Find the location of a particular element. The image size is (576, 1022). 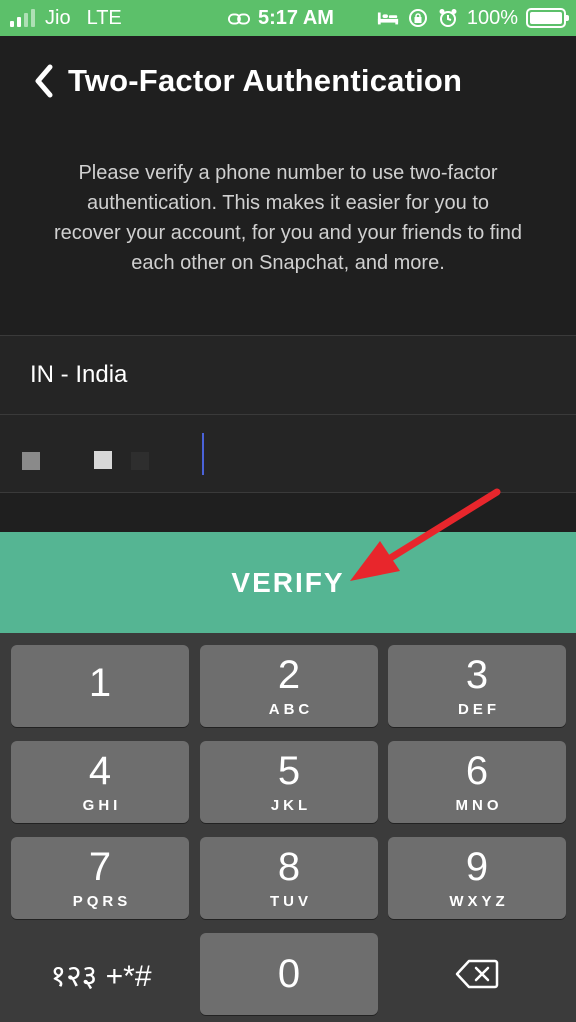

key-6: 6 MNO is located at coordinates (477, 782).